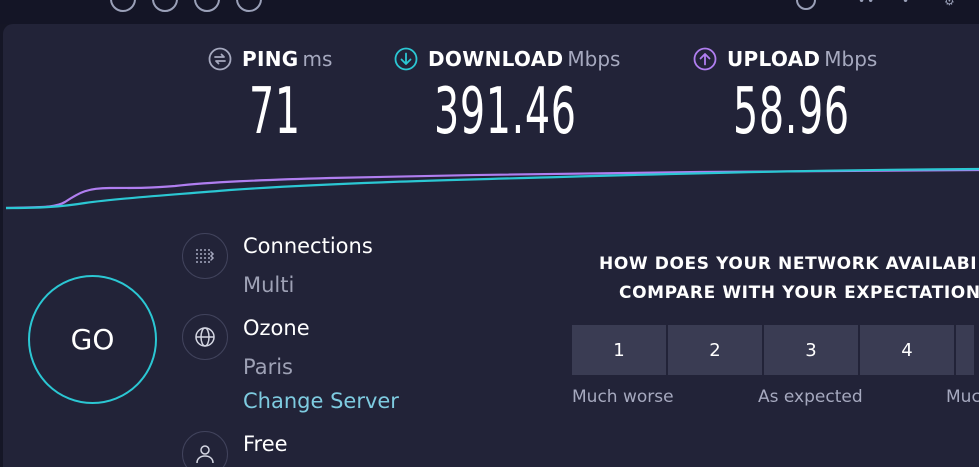  I want to click on ping-metric: PING ms 71, so click(270, 99).